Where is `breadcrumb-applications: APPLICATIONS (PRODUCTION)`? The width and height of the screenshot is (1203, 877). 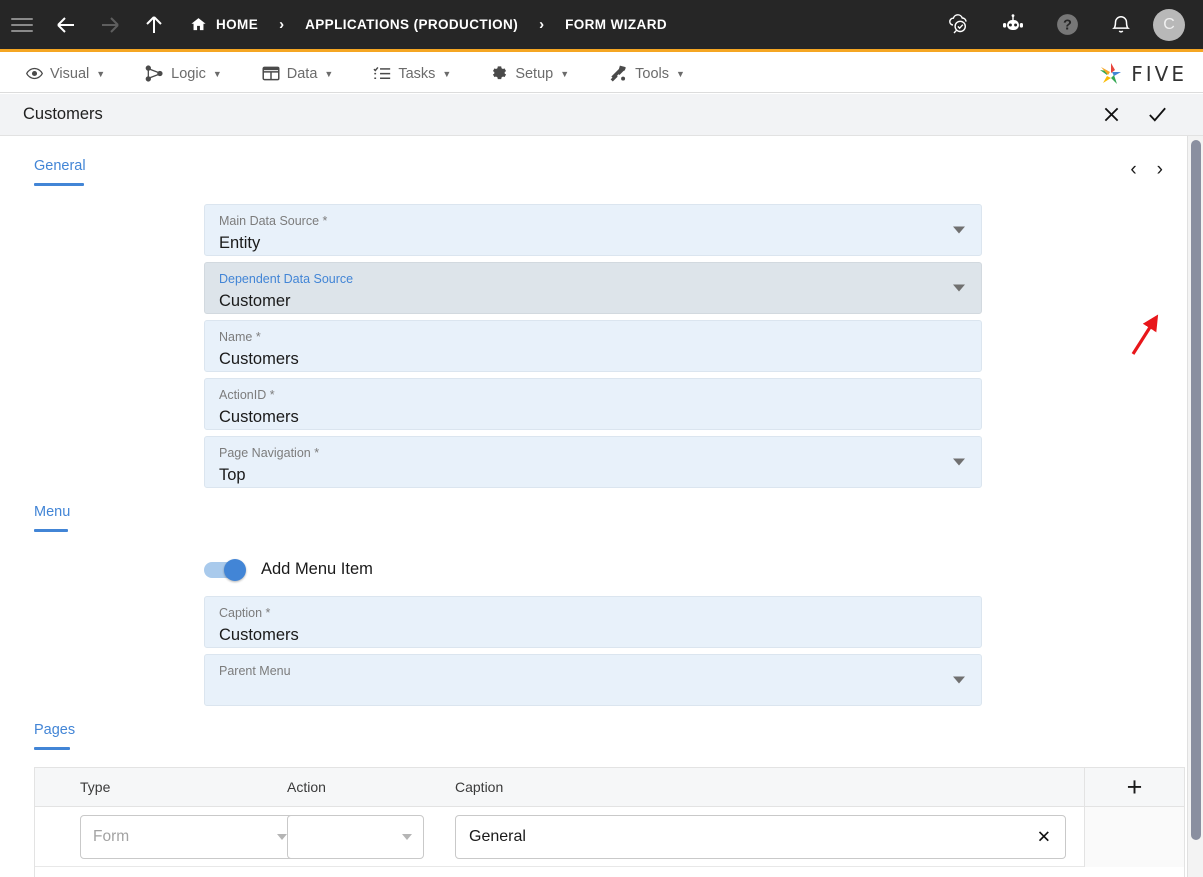
breadcrumb-applications: APPLICATIONS (PRODUCTION) is located at coordinates (411, 25).